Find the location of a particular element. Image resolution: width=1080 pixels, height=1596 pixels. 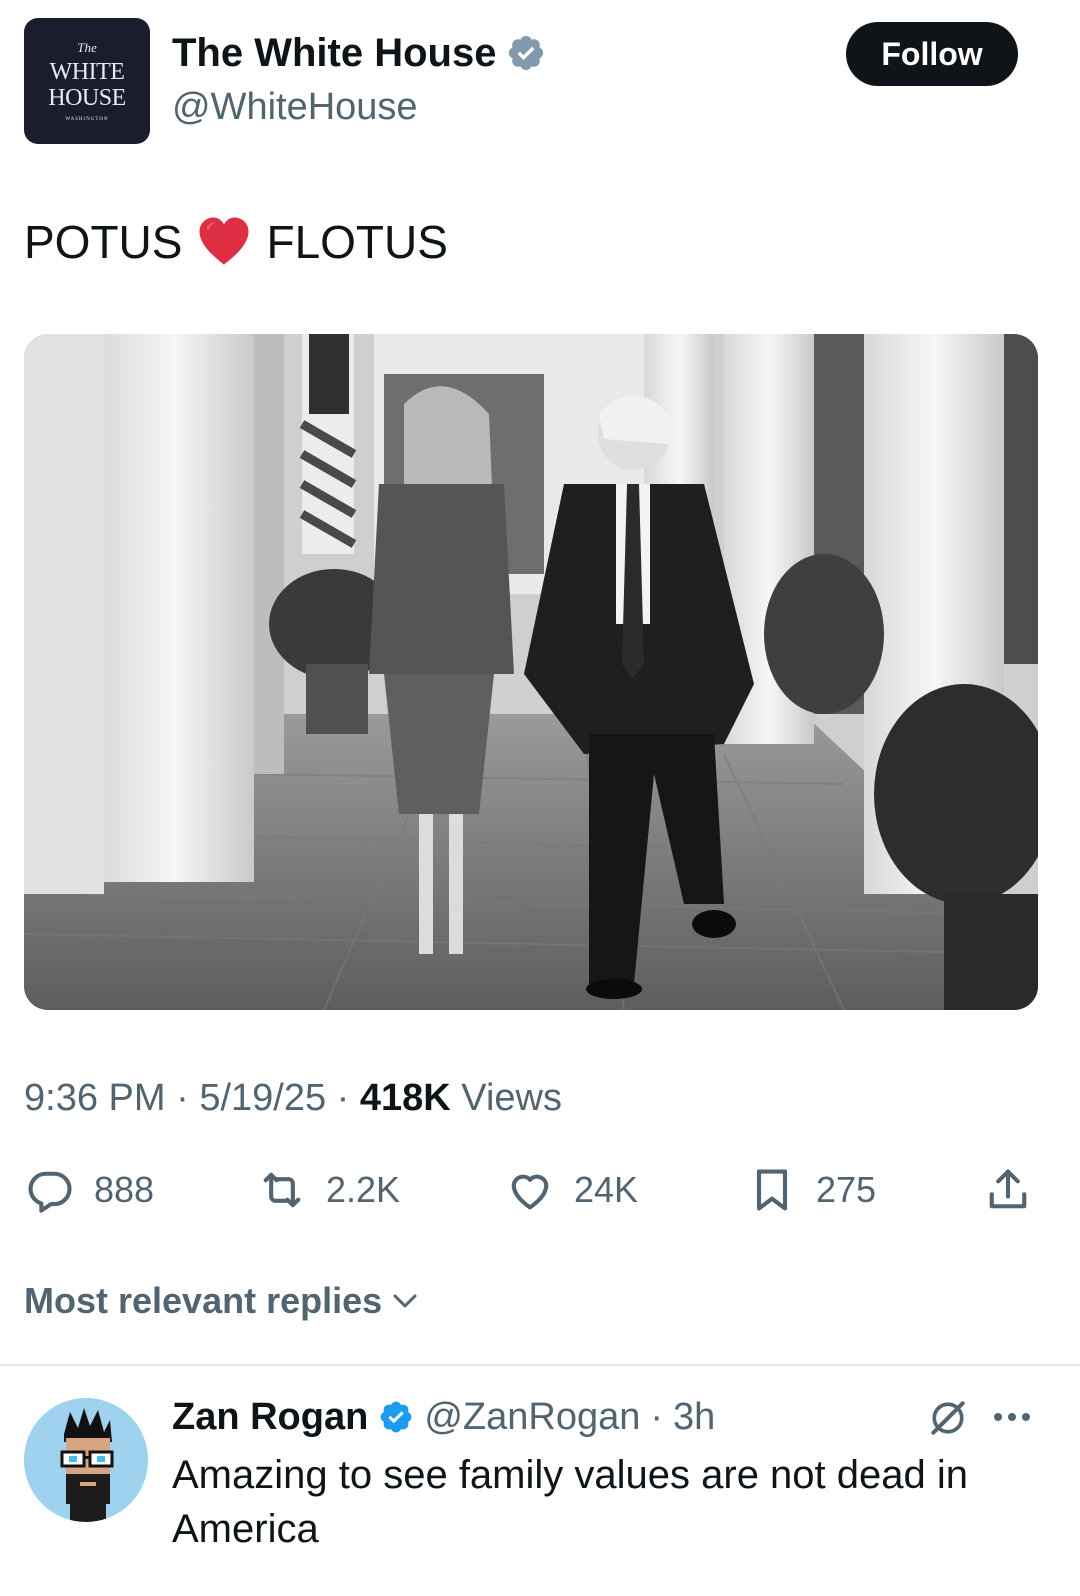

avatar-logo-line1: The is located at coordinates (87, 47).